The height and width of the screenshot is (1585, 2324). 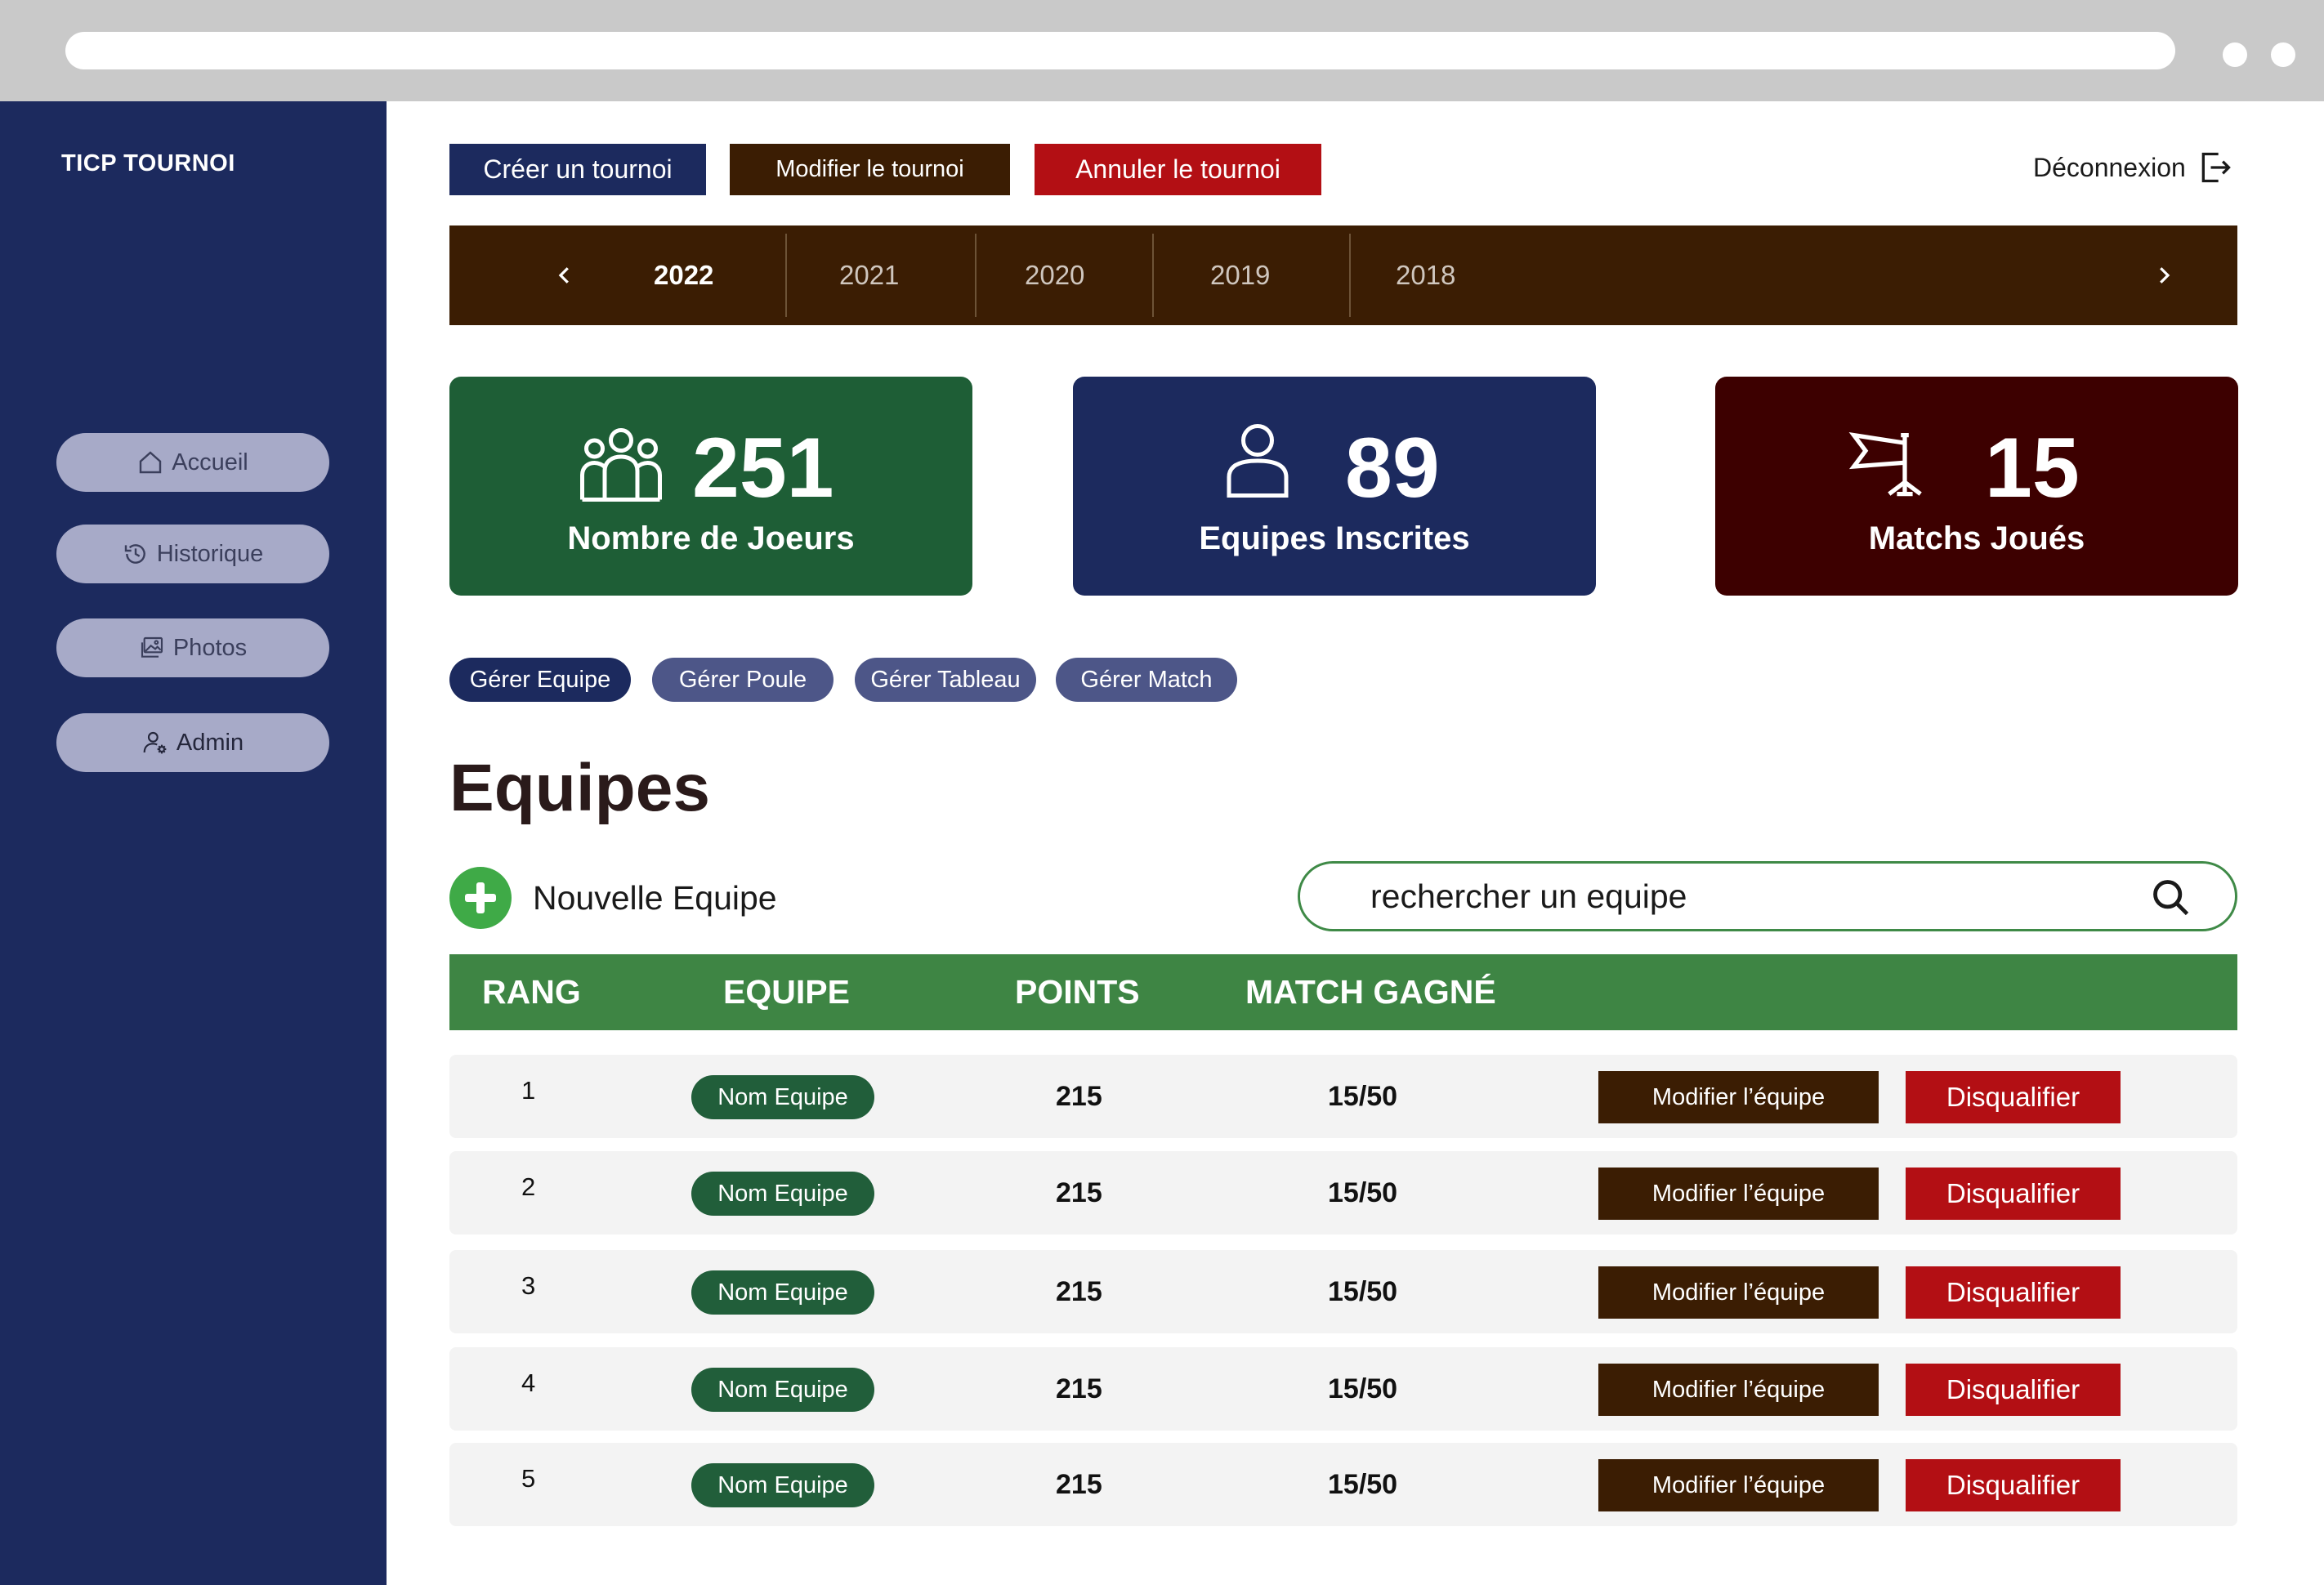 I want to click on address-bar, so click(x=1120, y=50).